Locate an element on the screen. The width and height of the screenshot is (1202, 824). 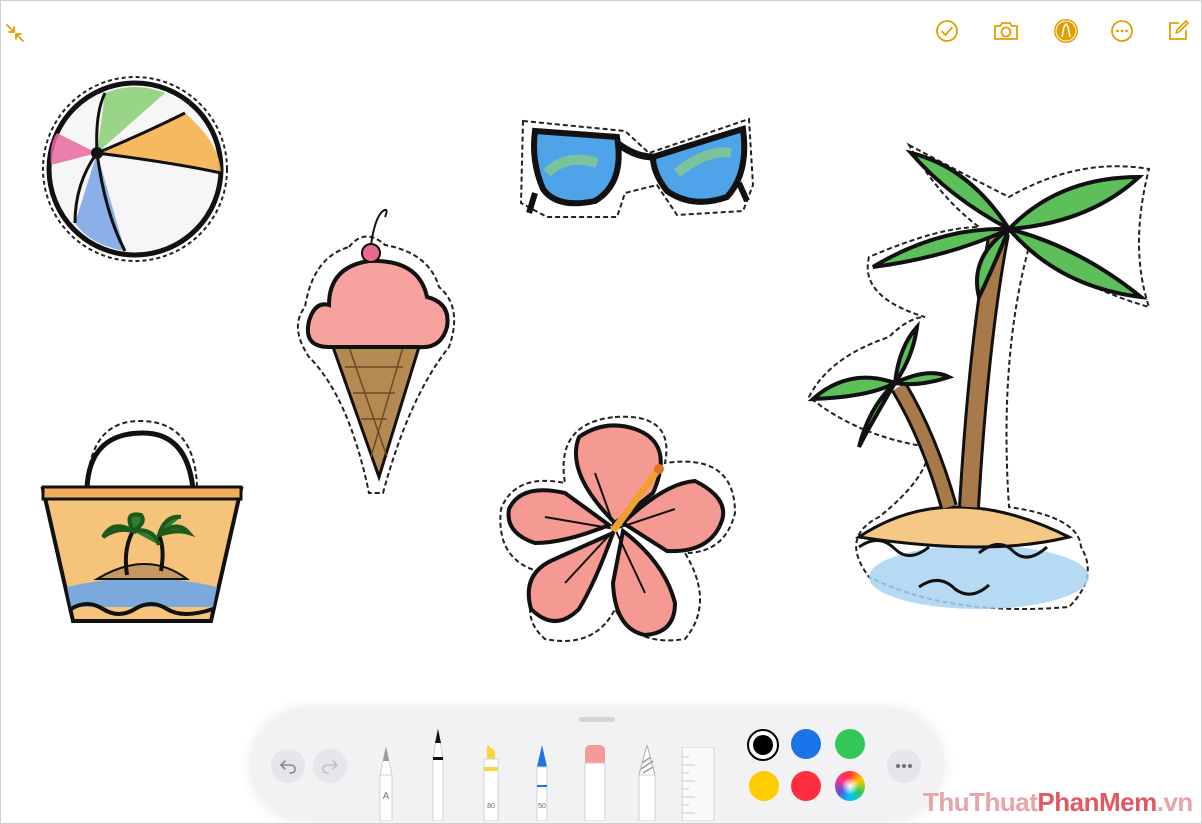
pencil-tool: 50 is located at coordinates (542, 783).